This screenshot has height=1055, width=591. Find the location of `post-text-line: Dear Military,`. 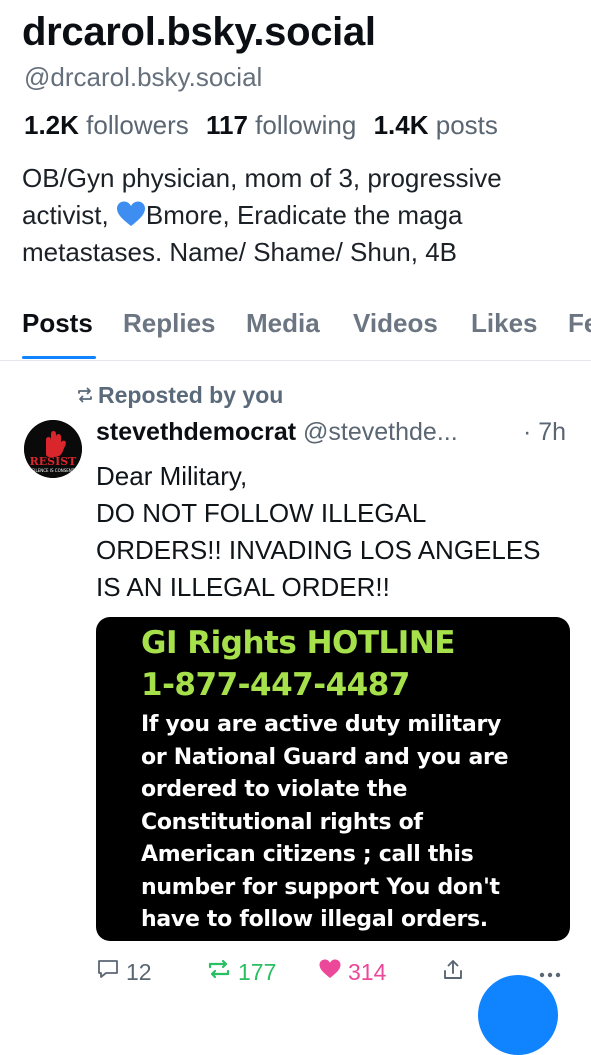

post-text-line: Dear Military, is located at coordinates (172, 476).